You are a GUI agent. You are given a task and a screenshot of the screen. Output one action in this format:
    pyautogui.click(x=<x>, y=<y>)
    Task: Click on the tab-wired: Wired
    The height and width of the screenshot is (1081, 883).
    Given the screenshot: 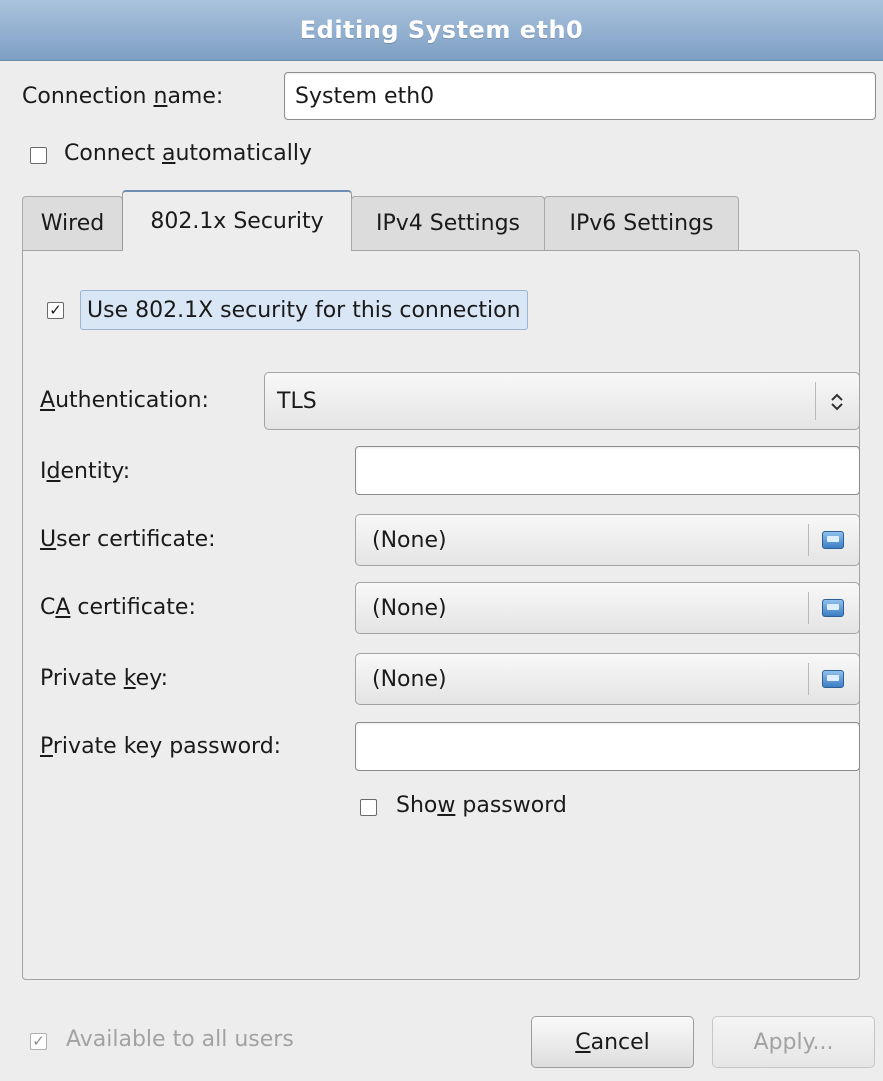 What is the action you would take?
    pyautogui.click(x=72, y=223)
    